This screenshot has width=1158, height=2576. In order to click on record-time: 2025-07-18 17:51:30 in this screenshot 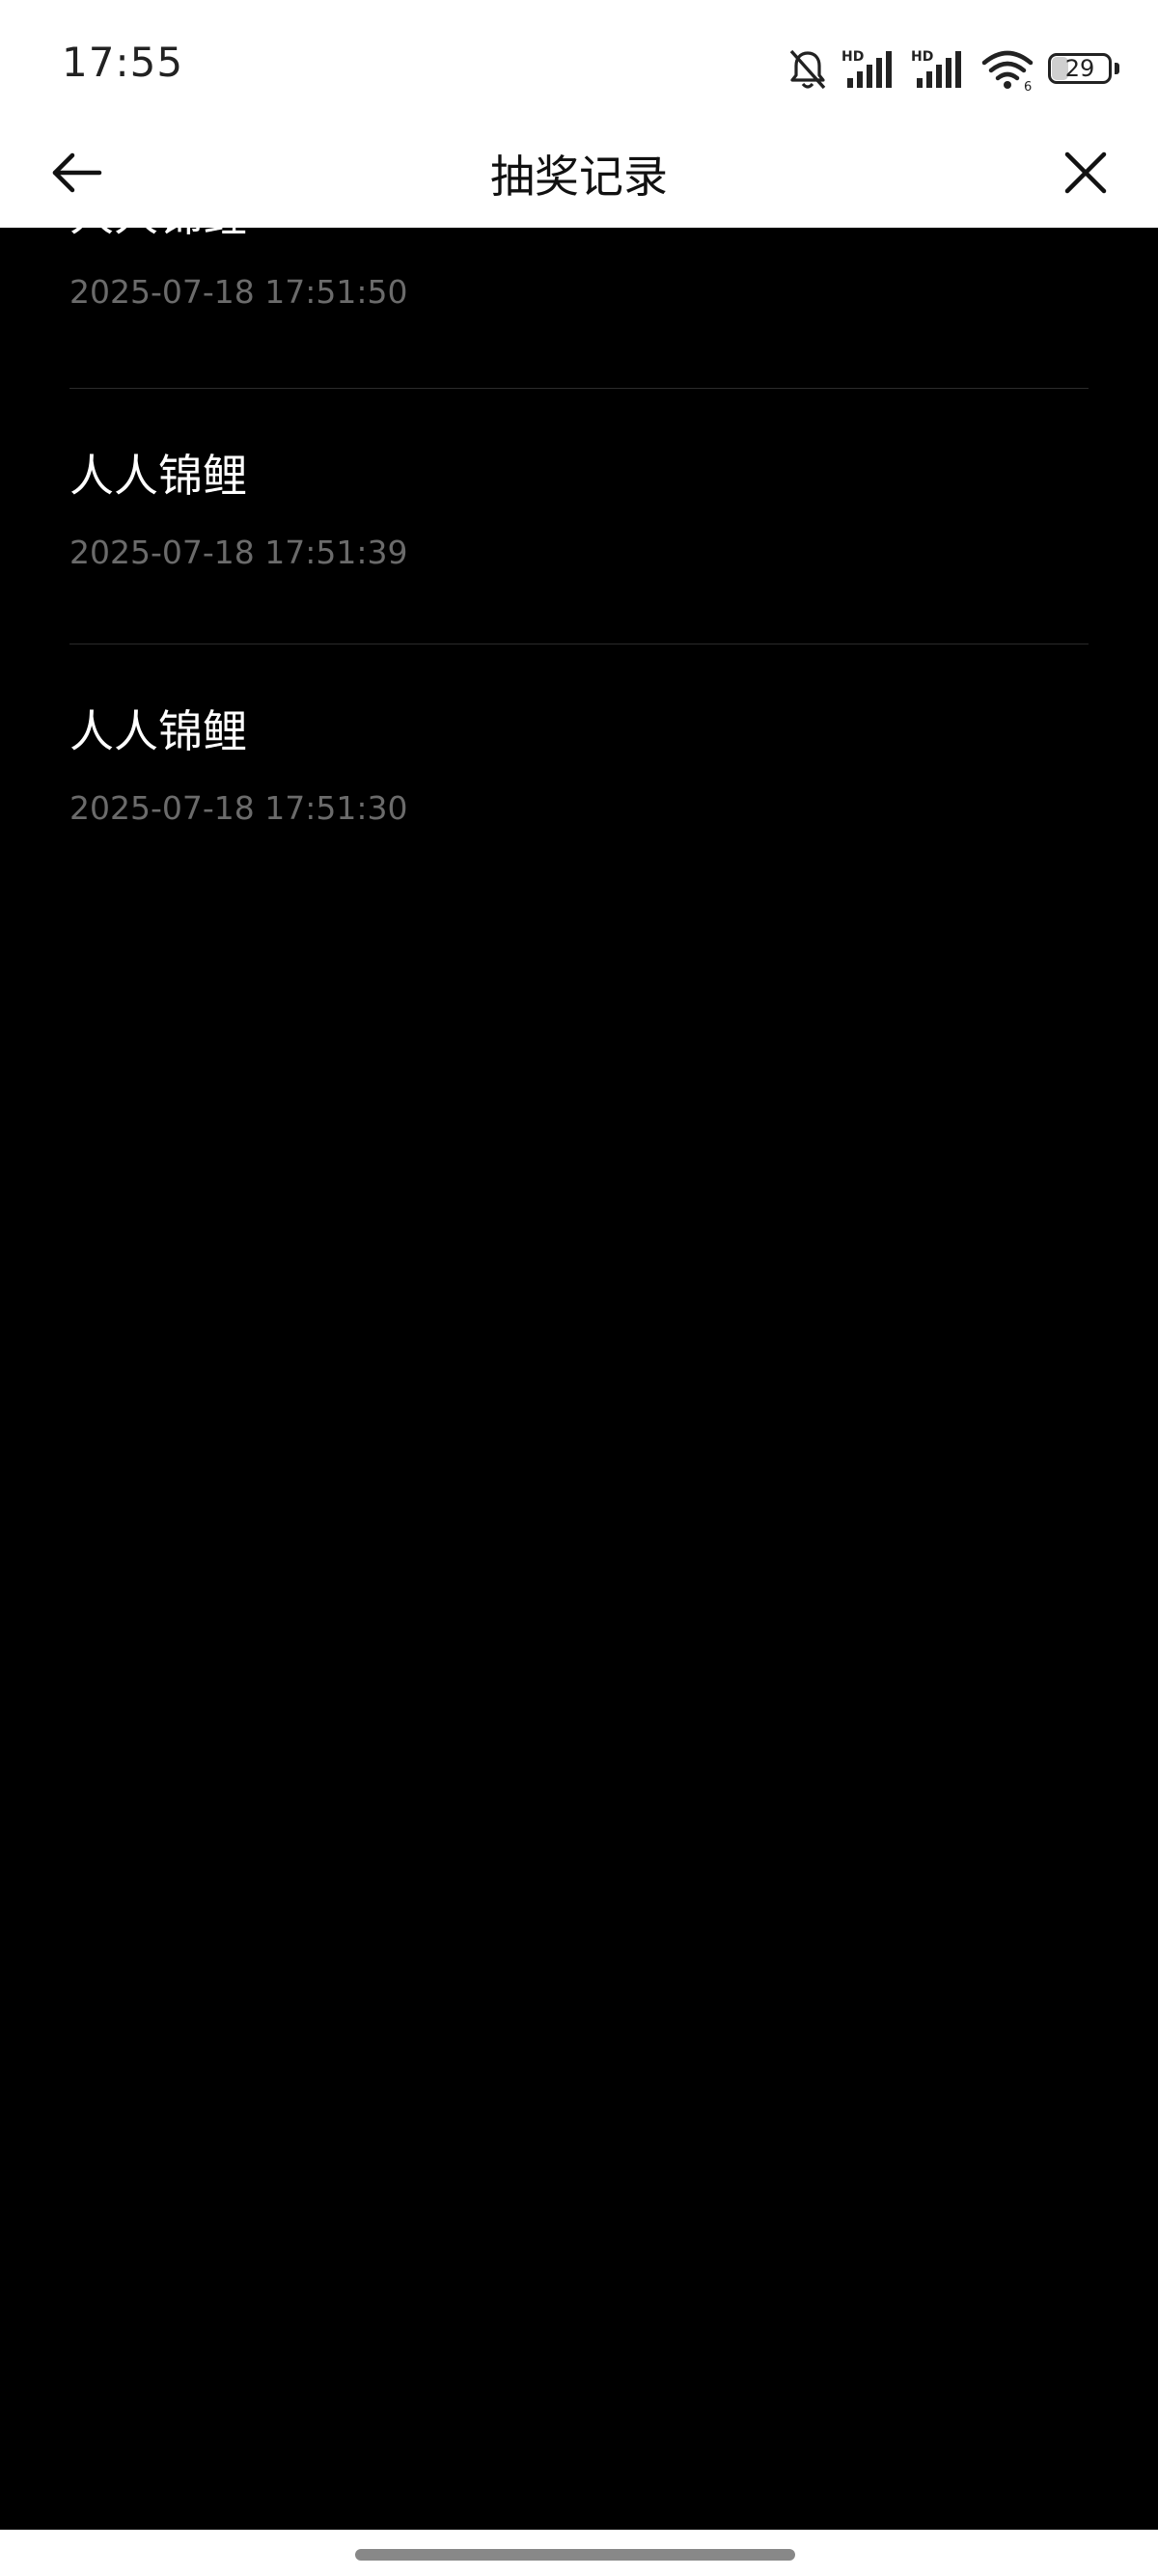, I will do `click(238, 808)`.